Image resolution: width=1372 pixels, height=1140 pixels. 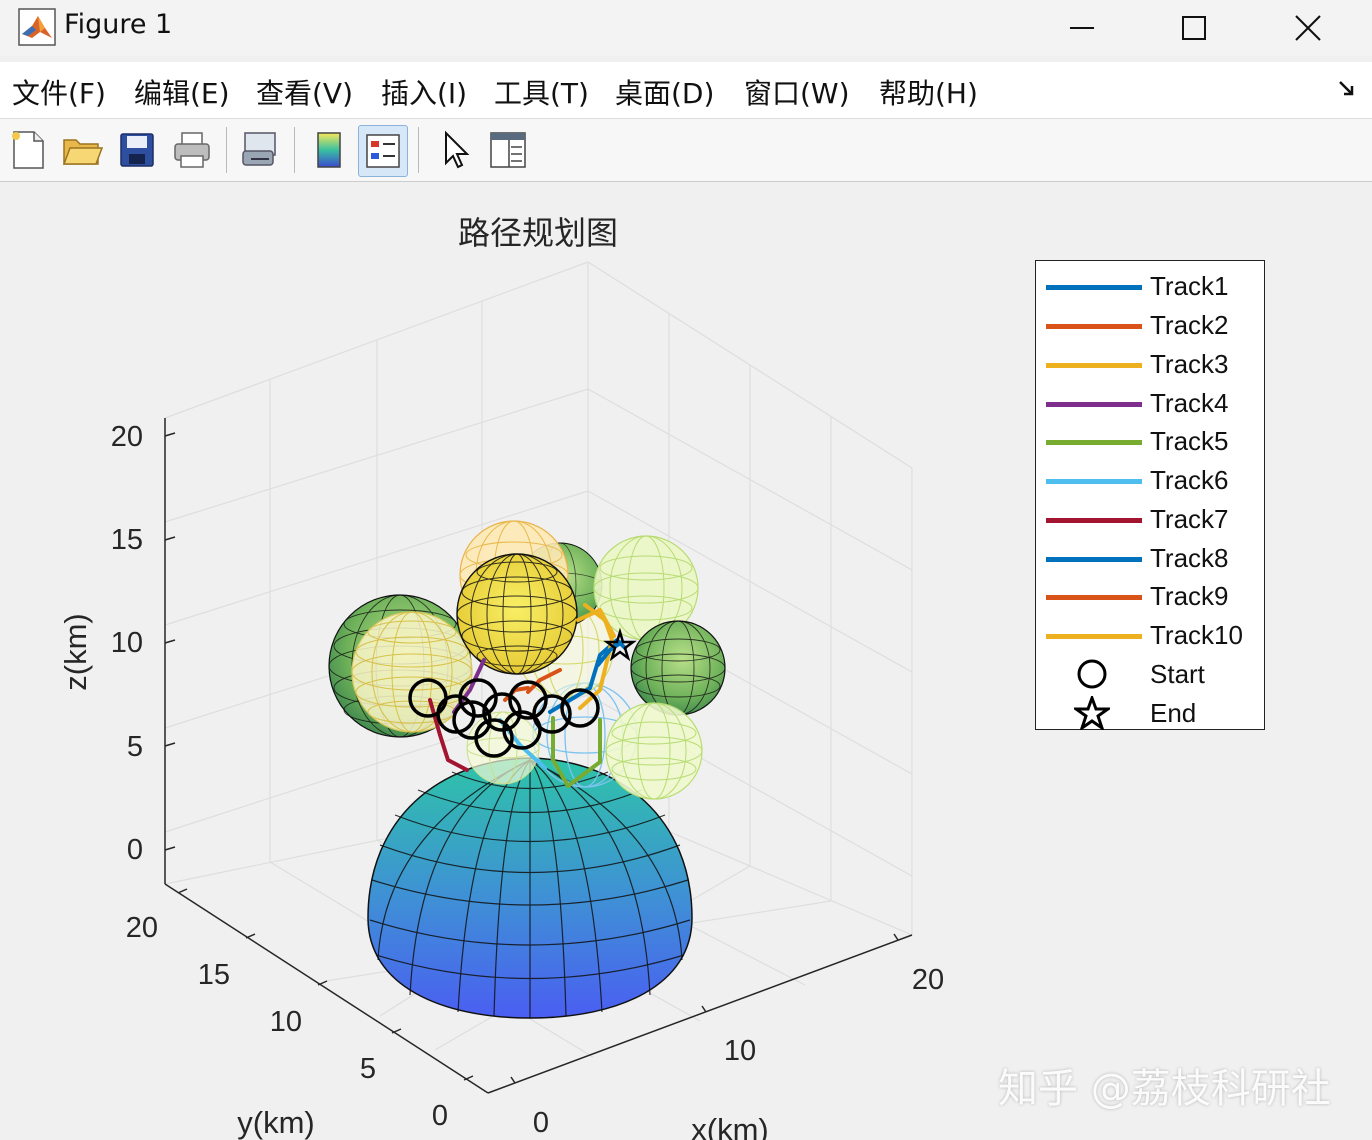 What do you see at coordinates (182, 92) in the screenshot?
I see `menu-edit: 编辑(E)` at bounding box center [182, 92].